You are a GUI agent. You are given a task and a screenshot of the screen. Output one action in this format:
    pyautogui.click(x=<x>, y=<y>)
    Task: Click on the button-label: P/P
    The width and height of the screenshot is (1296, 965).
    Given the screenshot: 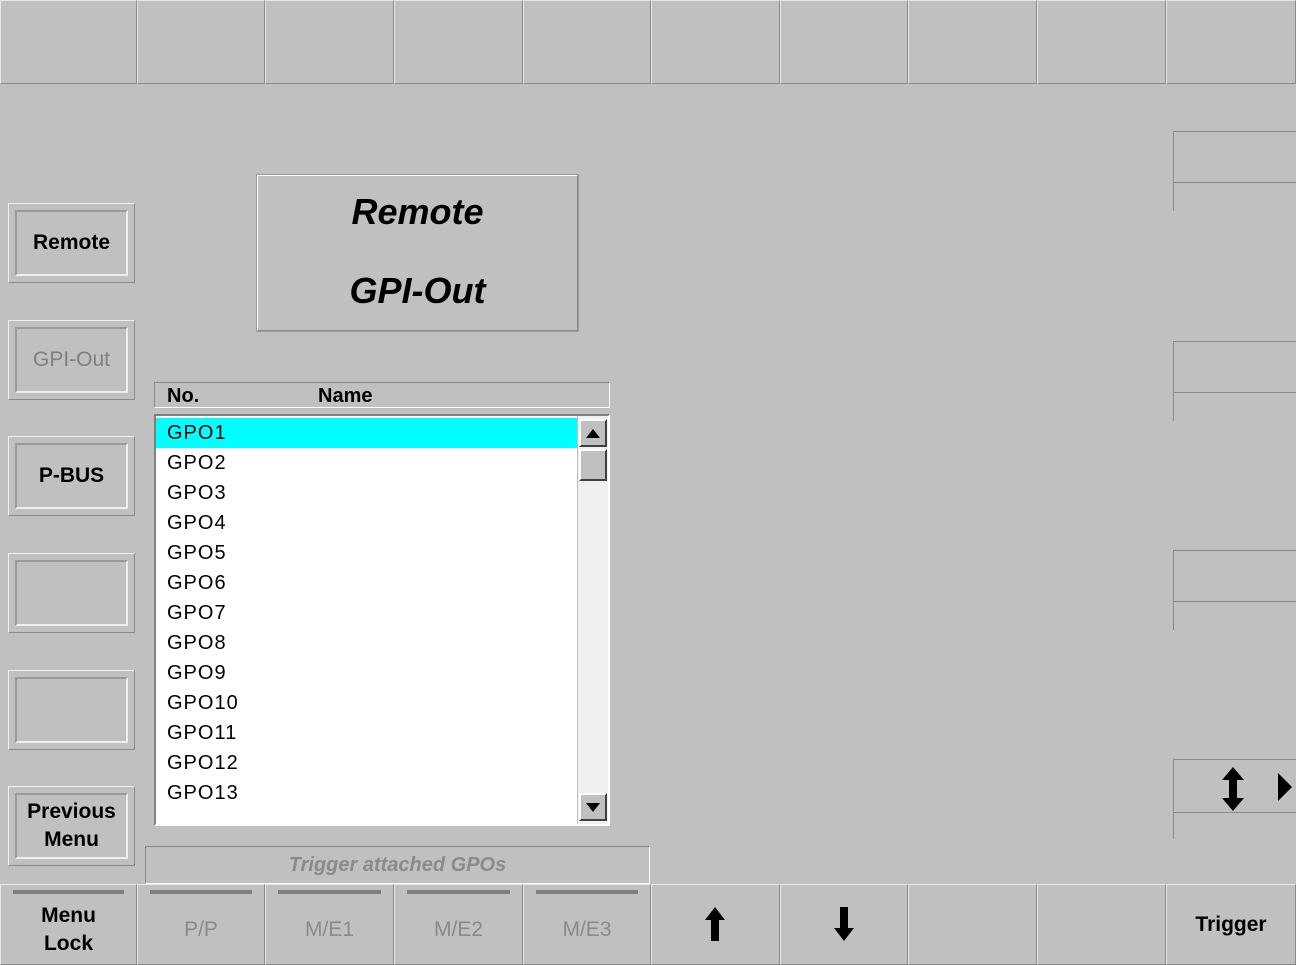 What is the action you would take?
    pyautogui.click(x=201, y=929)
    